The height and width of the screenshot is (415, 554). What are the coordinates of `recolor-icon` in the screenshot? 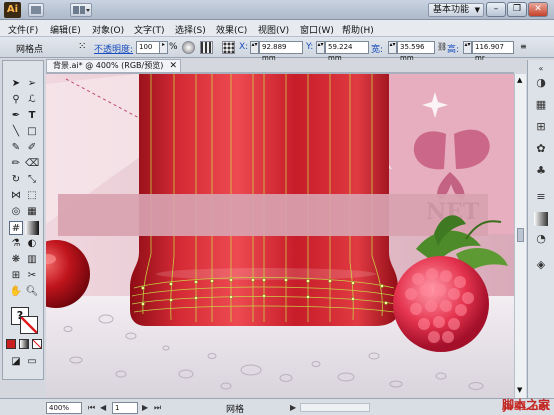 It's located at (188, 47).